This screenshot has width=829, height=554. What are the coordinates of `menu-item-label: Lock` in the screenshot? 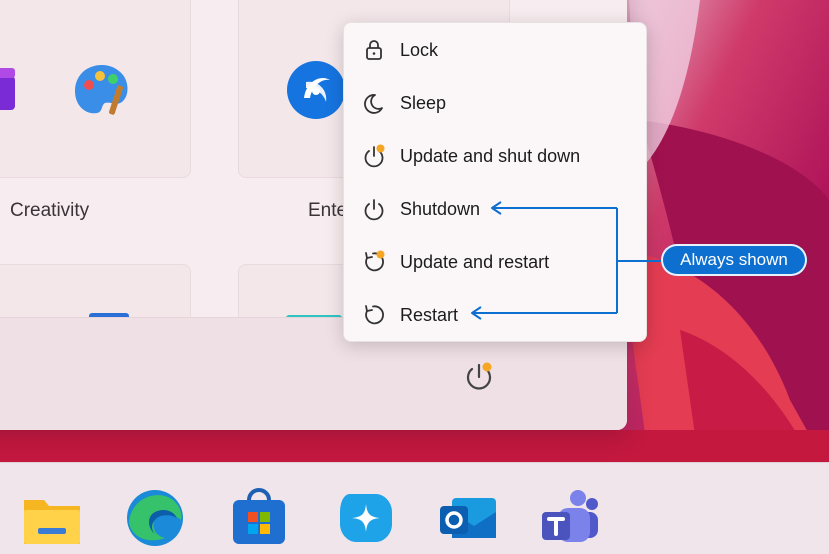 It's located at (419, 49).